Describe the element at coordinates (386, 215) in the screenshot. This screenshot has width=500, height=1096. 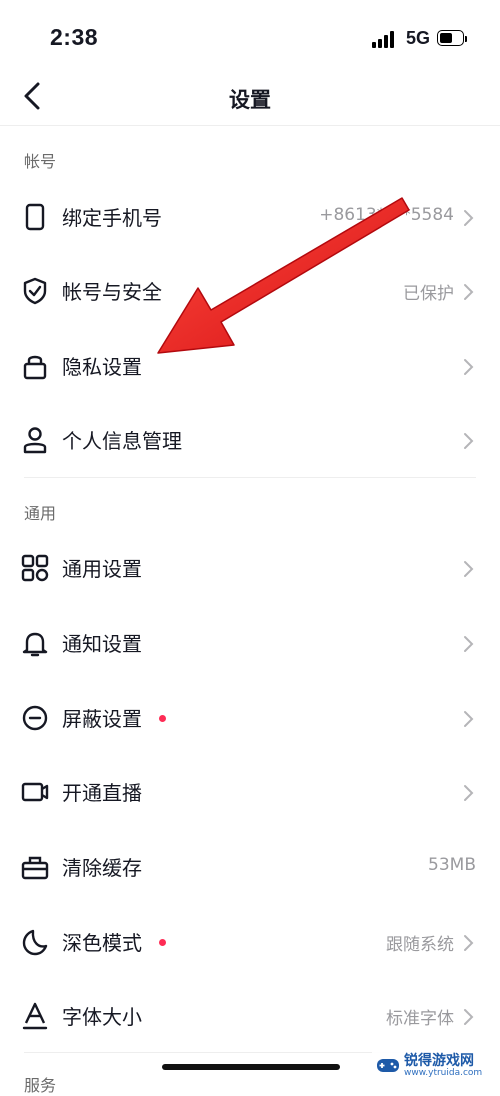
I see `row-value: +8613****5584` at that location.